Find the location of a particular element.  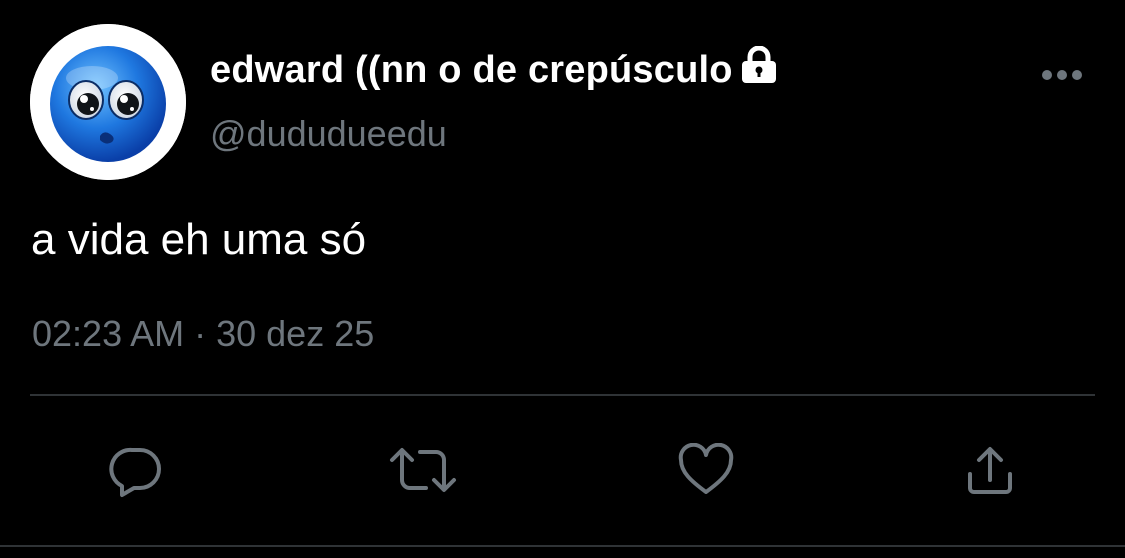

avatar is located at coordinates (108, 102).